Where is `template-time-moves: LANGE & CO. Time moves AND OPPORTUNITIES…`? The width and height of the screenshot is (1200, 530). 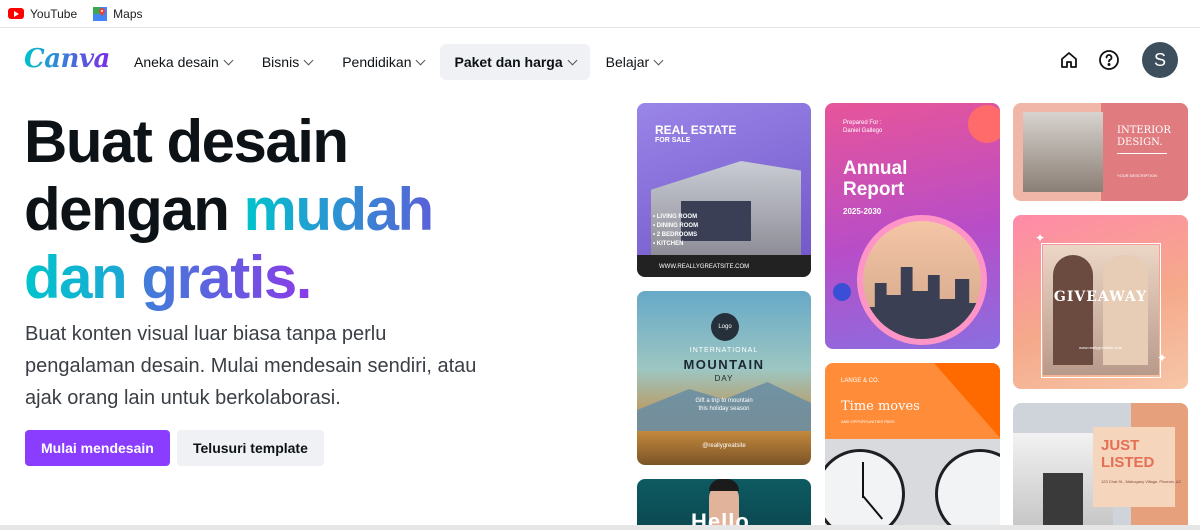 template-time-moves: LANGE & CO. Time moves AND OPPORTUNITIES… is located at coordinates (912, 444).